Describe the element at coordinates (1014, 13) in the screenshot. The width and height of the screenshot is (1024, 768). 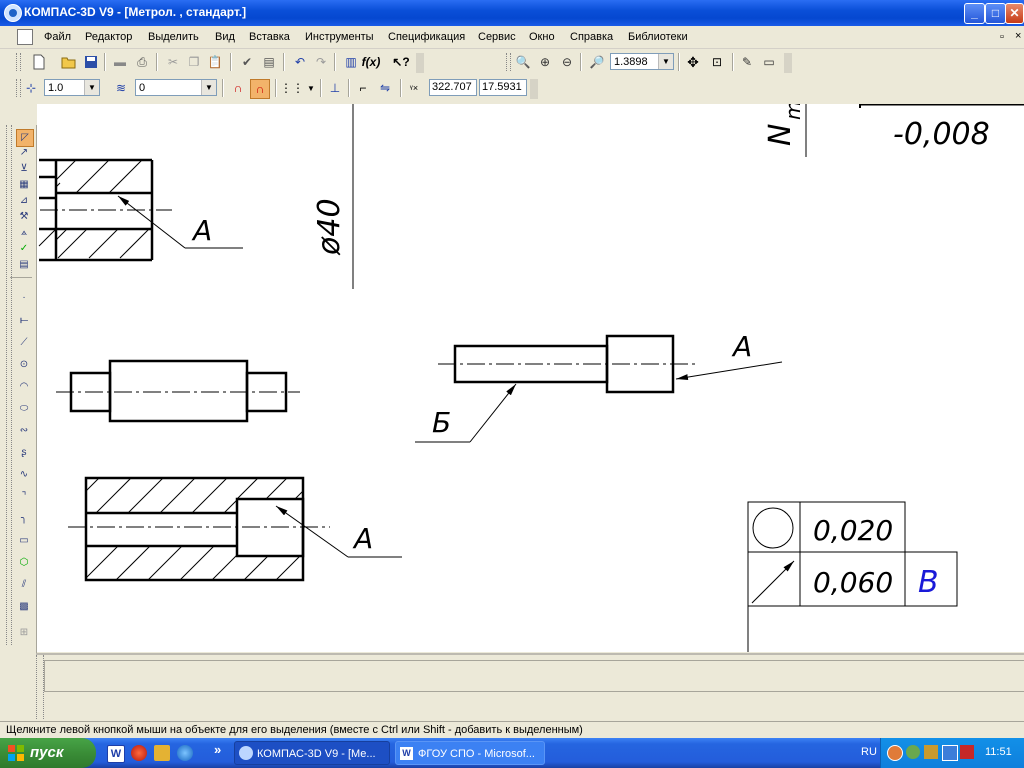
I see `close-button: ✕` at that location.